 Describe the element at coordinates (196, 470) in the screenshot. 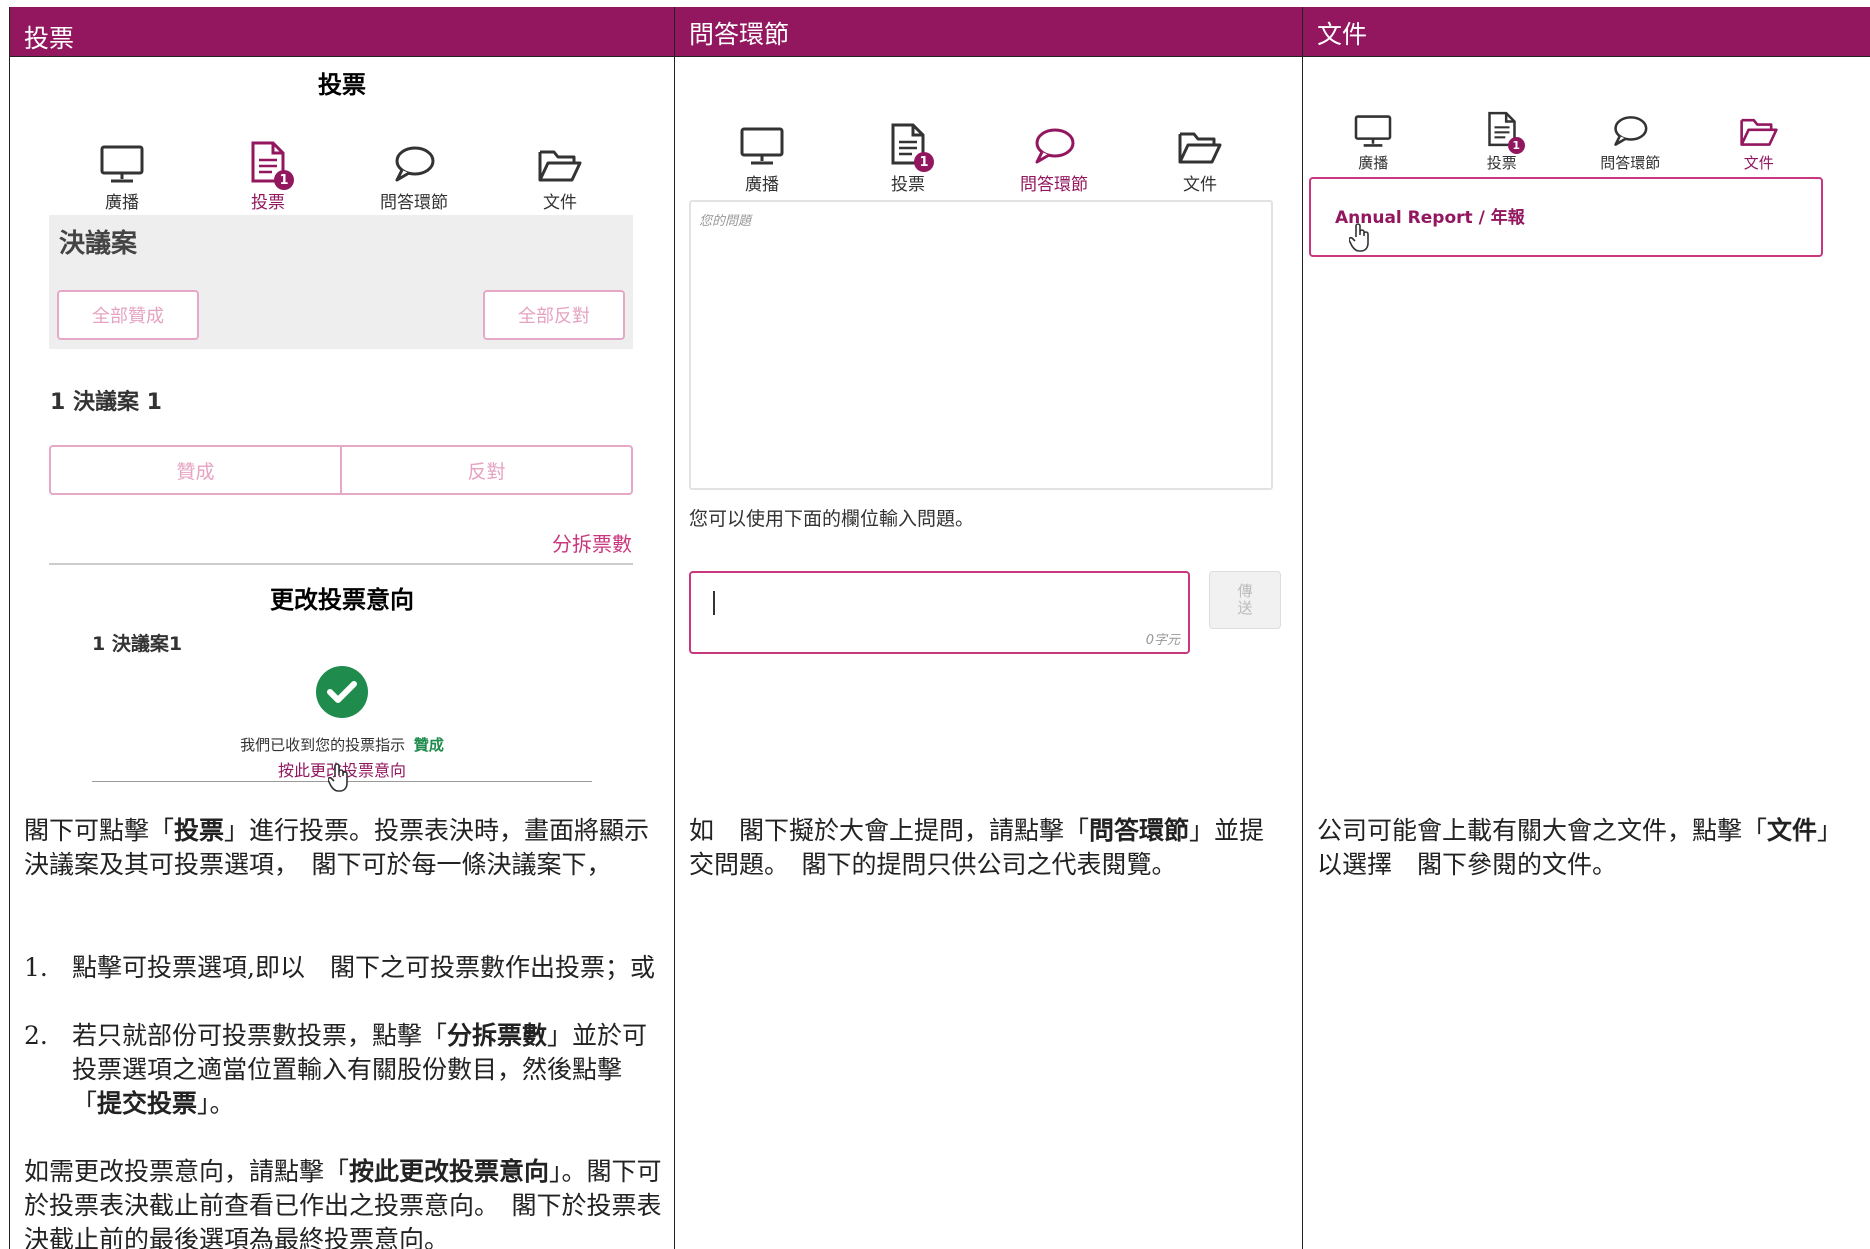

I see `vote-for-button: 贊成` at that location.